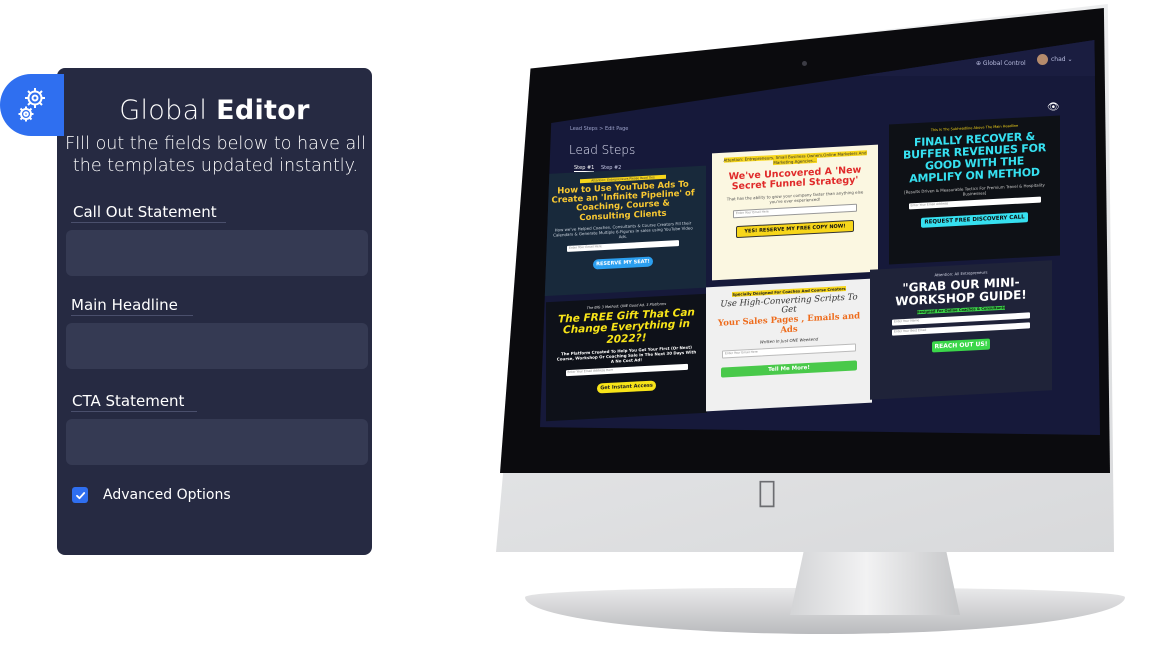 The image size is (1158, 655). What do you see at coordinates (1001, 63) in the screenshot?
I see `global-control-link: ⊕ Global Control` at bounding box center [1001, 63].